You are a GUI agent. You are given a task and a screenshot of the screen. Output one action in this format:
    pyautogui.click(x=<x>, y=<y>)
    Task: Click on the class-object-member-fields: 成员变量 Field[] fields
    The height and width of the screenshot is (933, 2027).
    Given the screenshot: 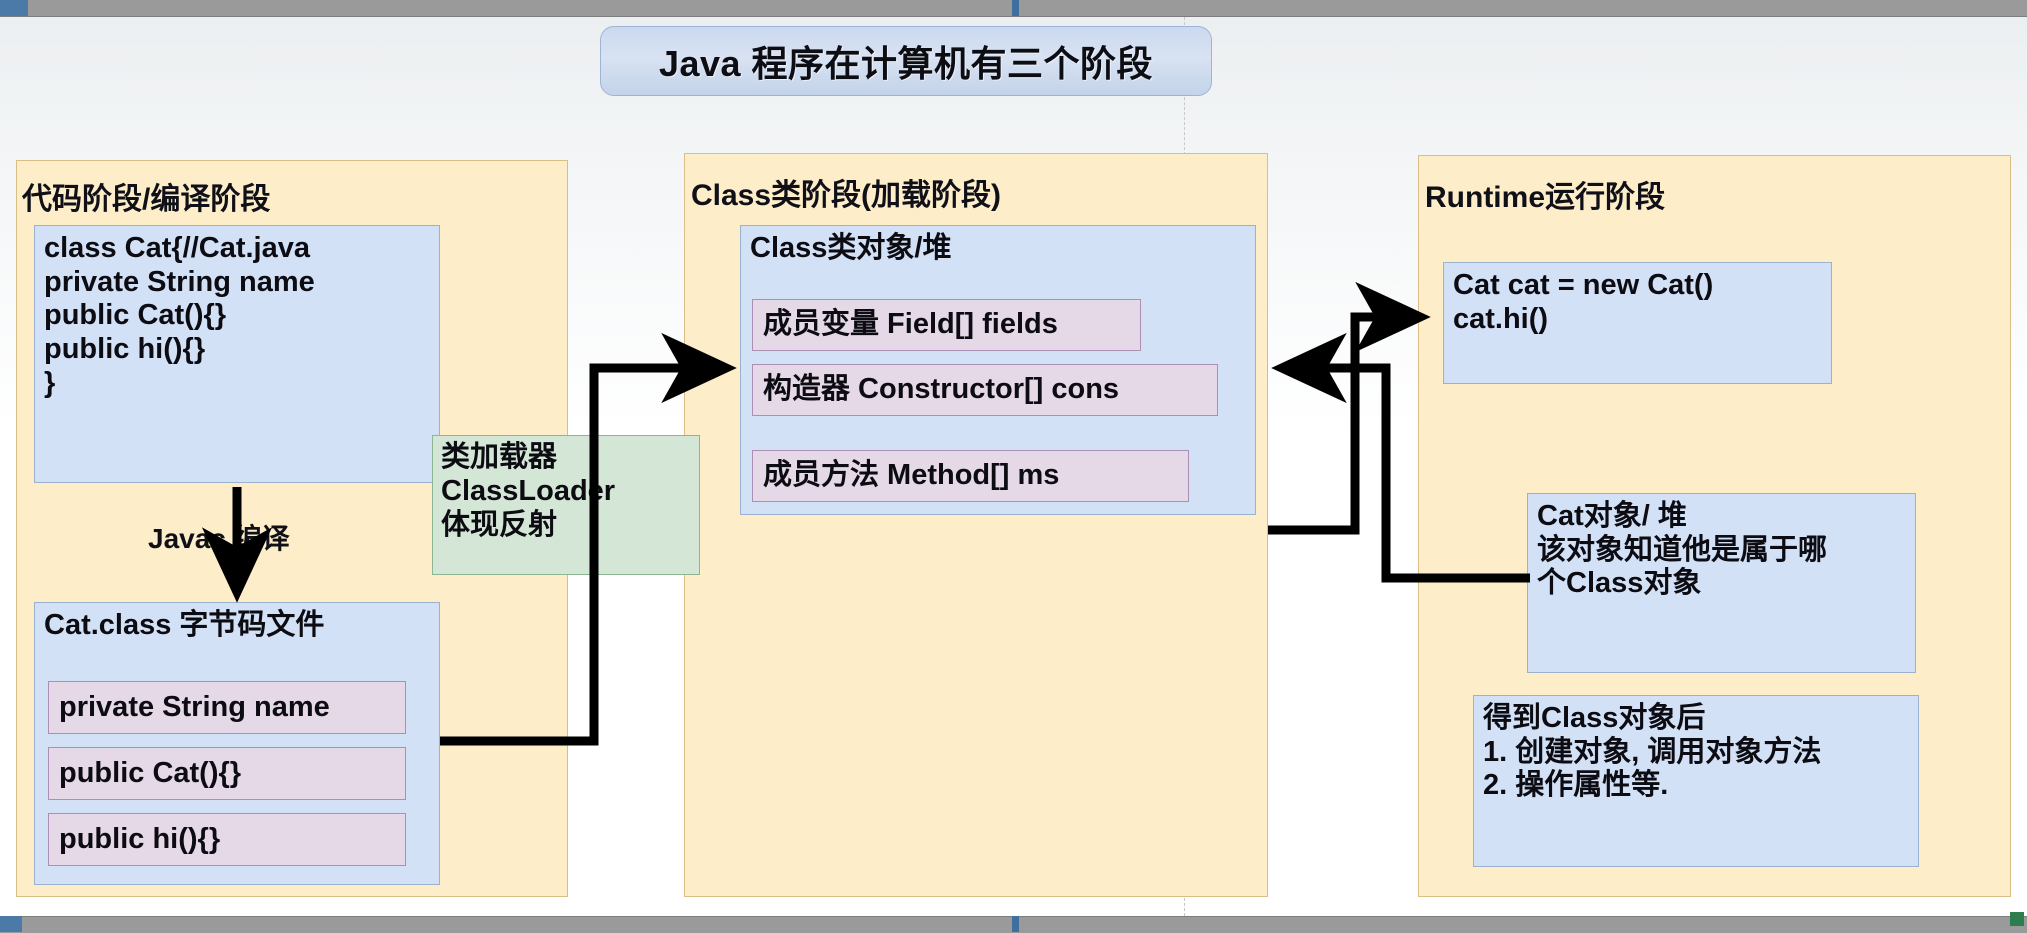 What is the action you would take?
    pyautogui.click(x=946, y=325)
    